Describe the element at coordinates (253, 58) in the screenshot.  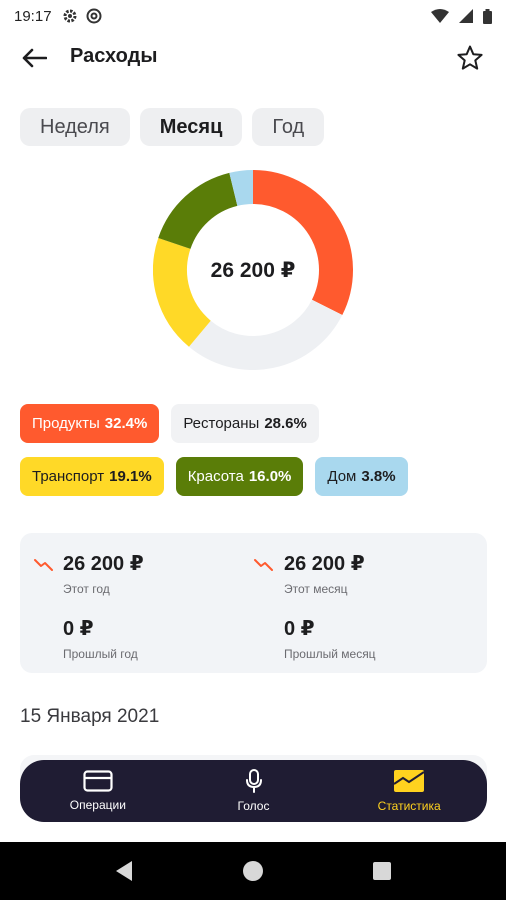
I see `app-bar: Расходы` at that location.